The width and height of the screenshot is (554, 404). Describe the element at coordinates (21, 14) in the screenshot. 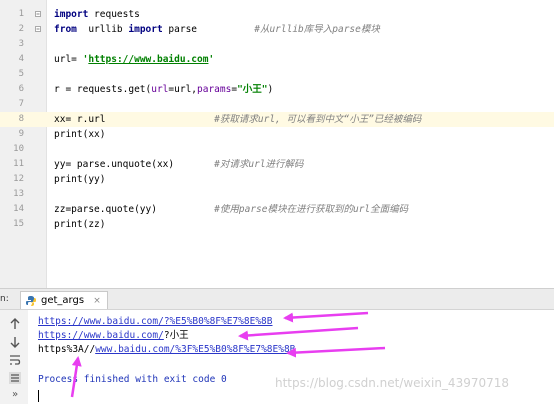

I see `line-number: 1` at that location.